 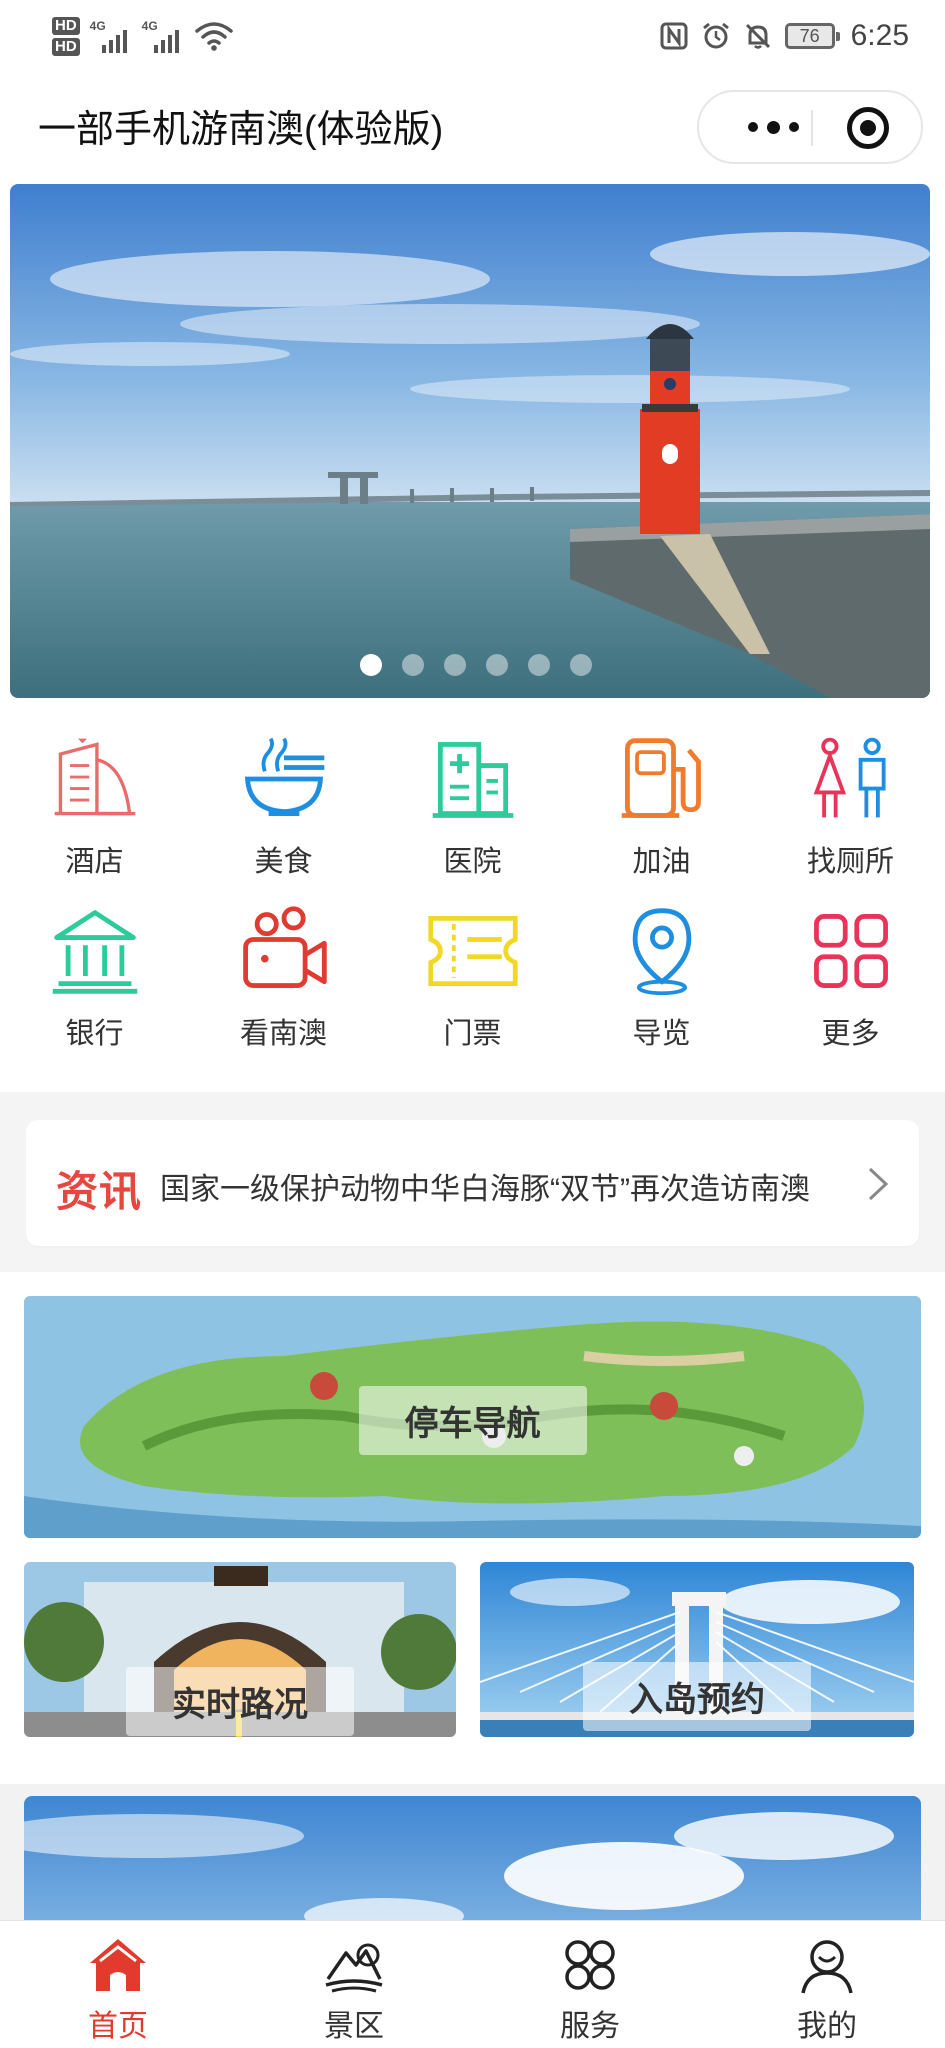 What do you see at coordinates (850, 1034) in the screenshot?
I see `grid-item-label: 更多` at bounding box center [850, 1034].